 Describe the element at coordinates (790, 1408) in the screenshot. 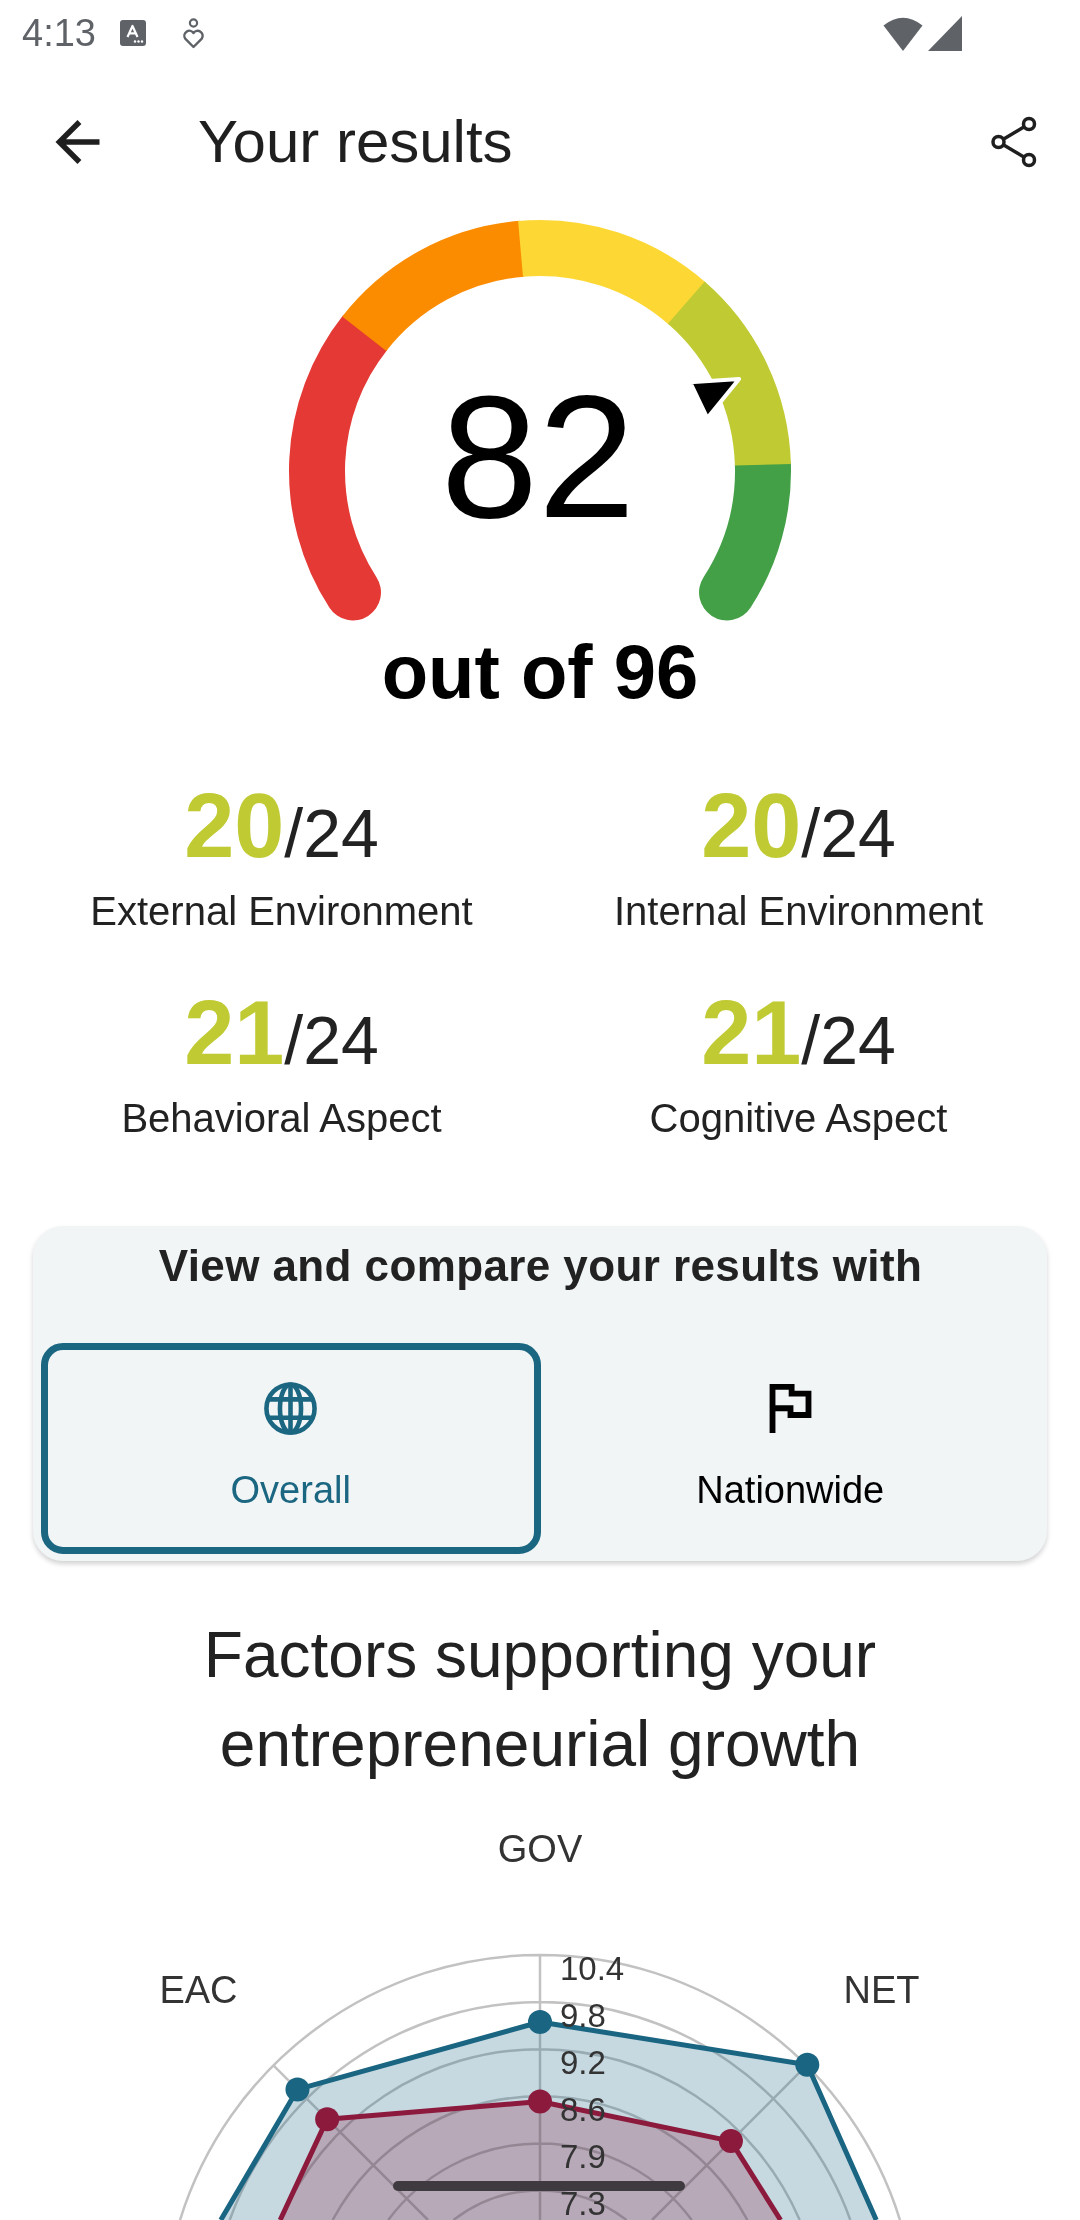

I see `flag-icon` at that location.